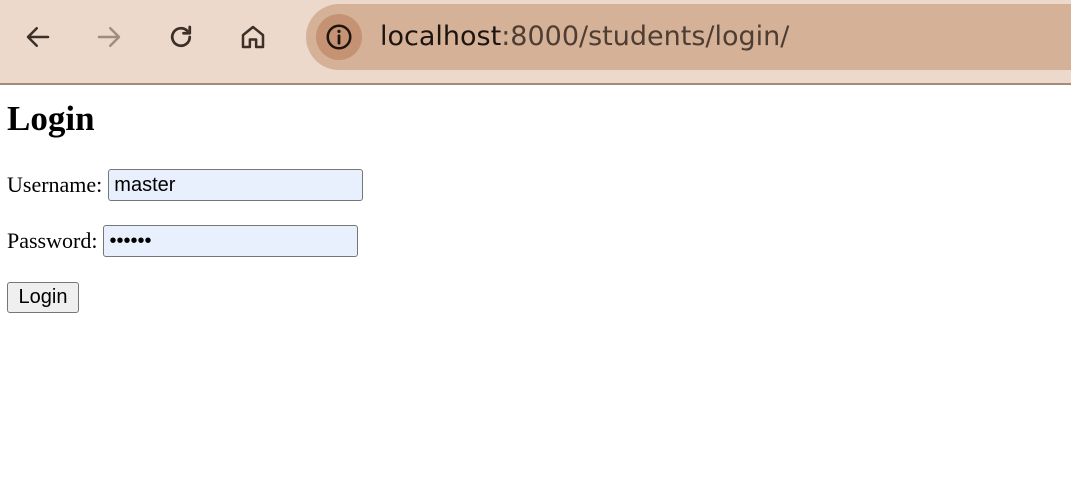  I want to click on login-button: Login, so click(43, 297).